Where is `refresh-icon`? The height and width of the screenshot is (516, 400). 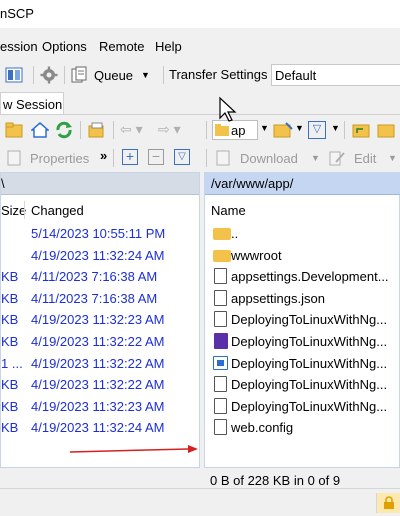
refresh-icon is located at coordinates (64, 130).